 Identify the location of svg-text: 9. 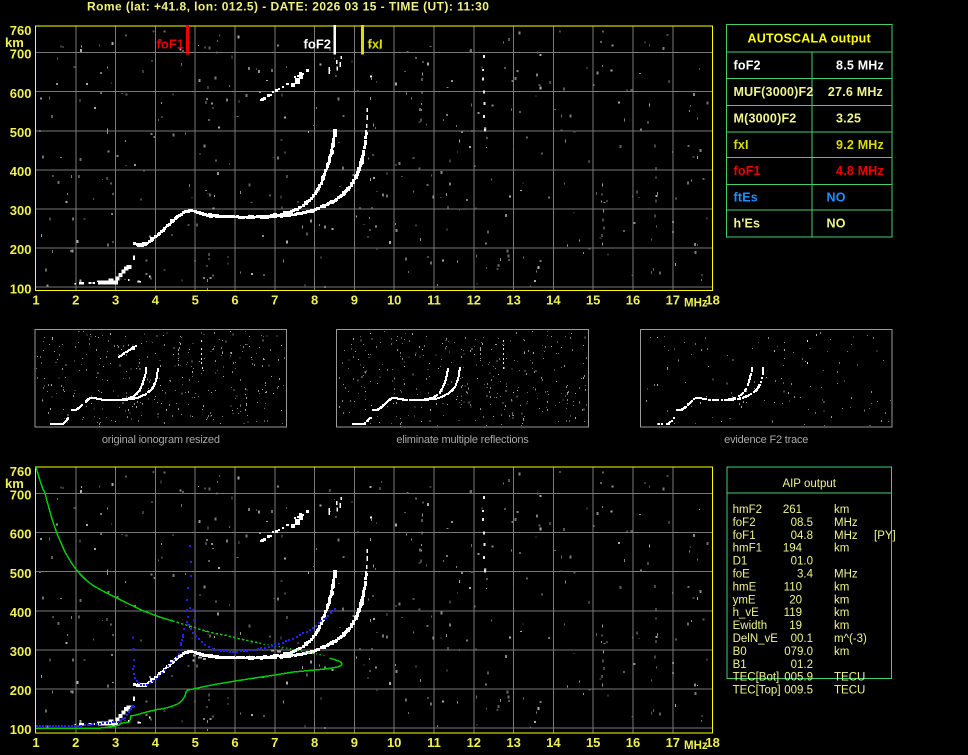
(354, 300).